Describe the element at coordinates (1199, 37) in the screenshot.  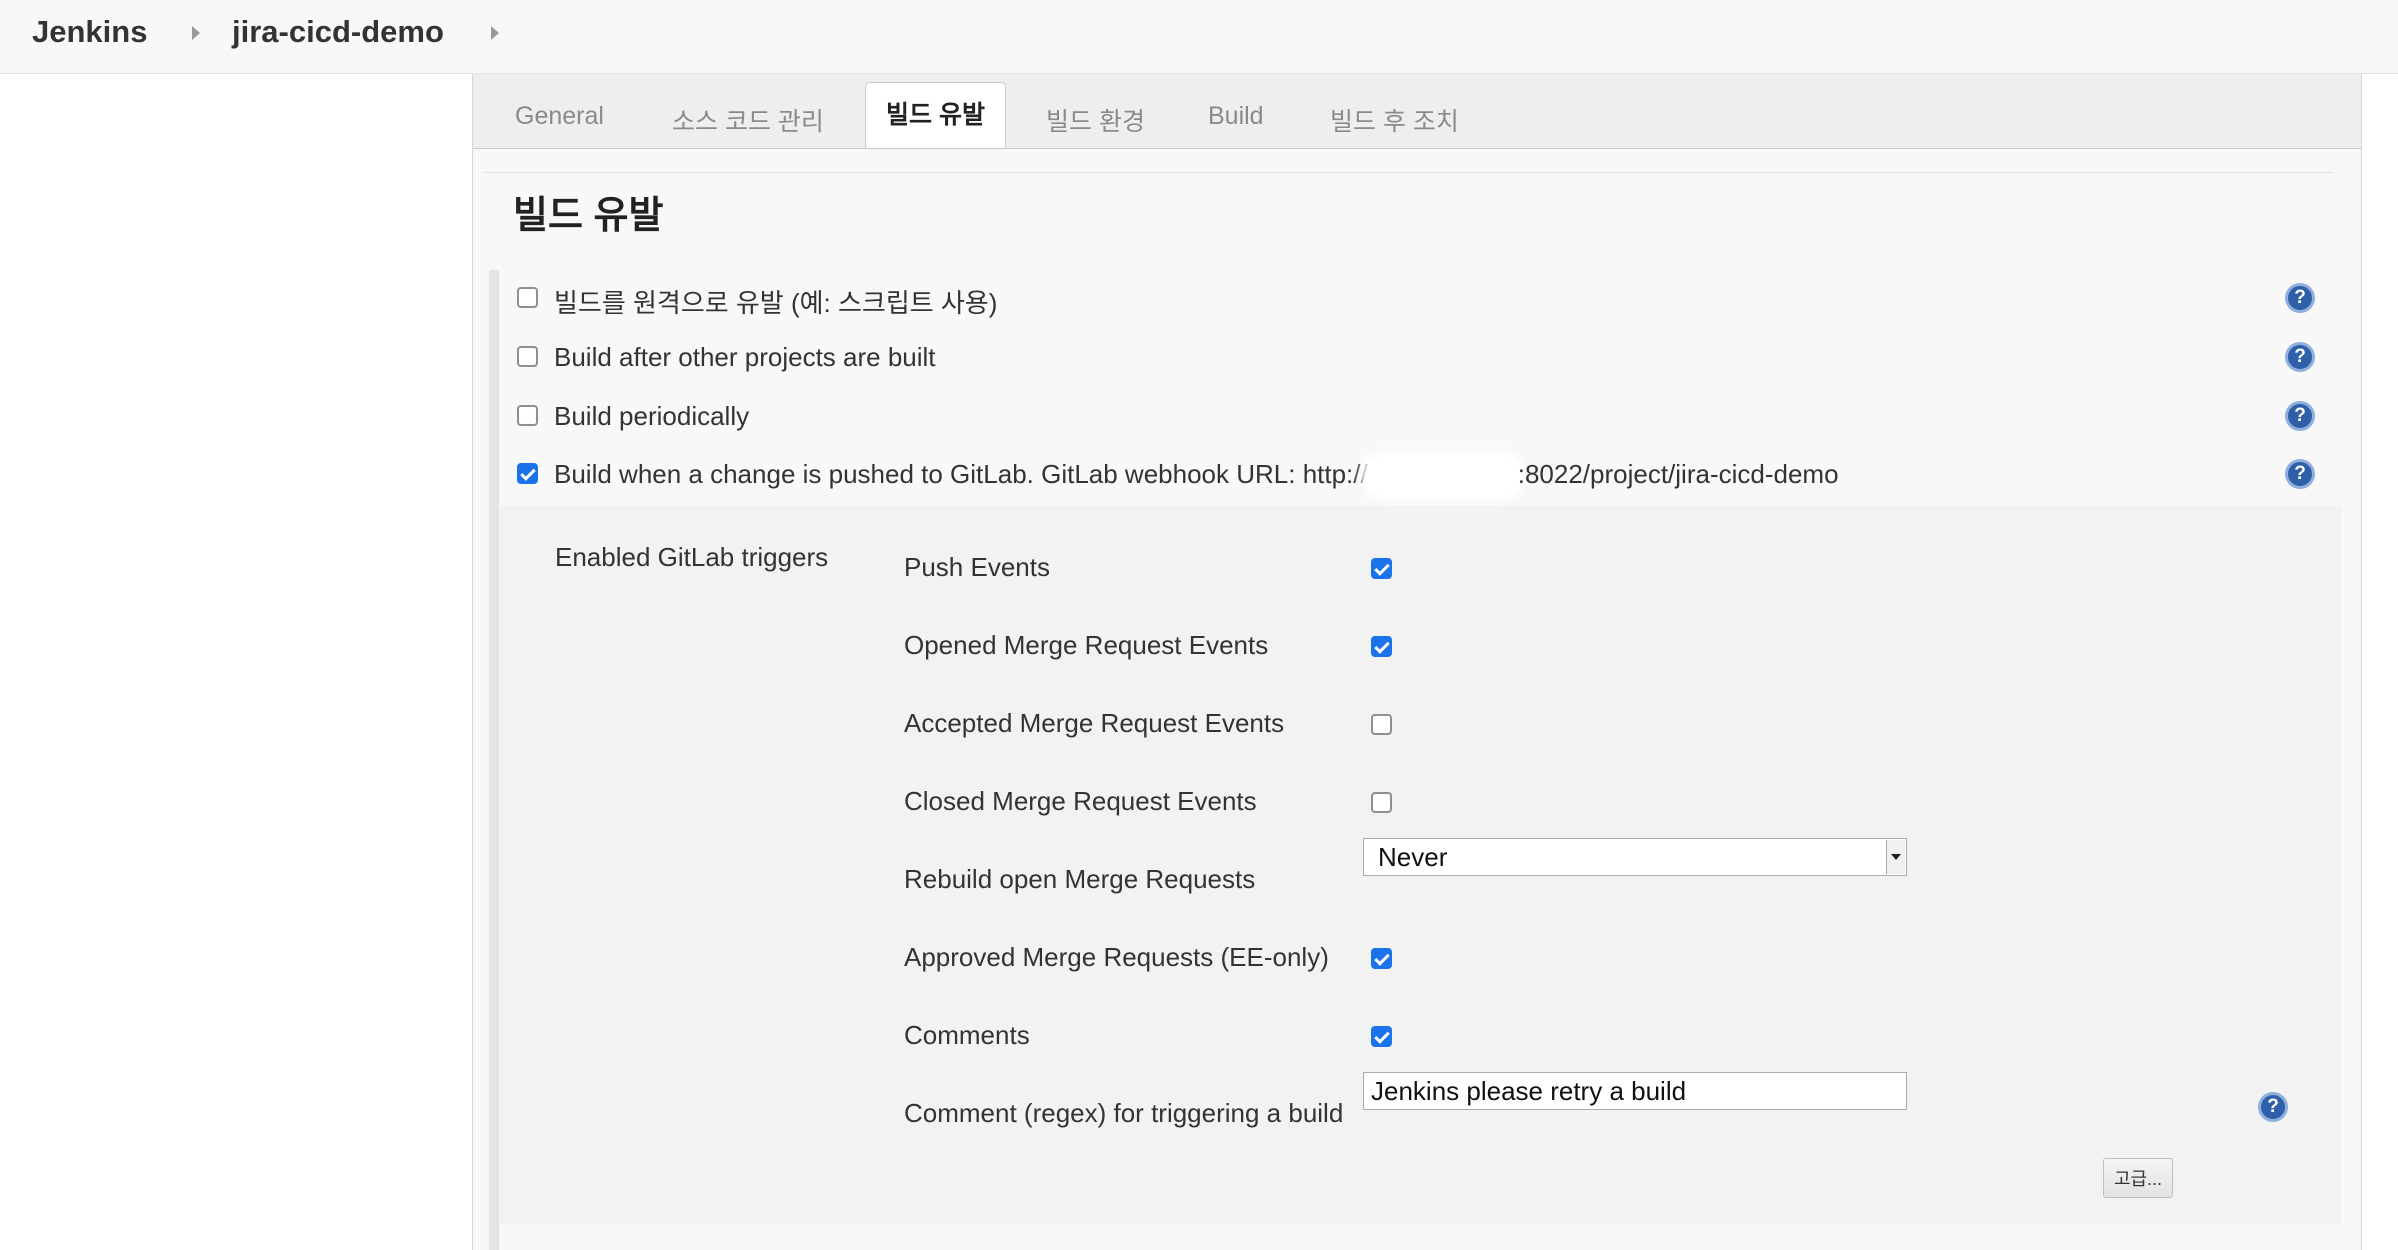
I see `breadcrumb-bar: Jenkins jira-cicd-demo` at that location.